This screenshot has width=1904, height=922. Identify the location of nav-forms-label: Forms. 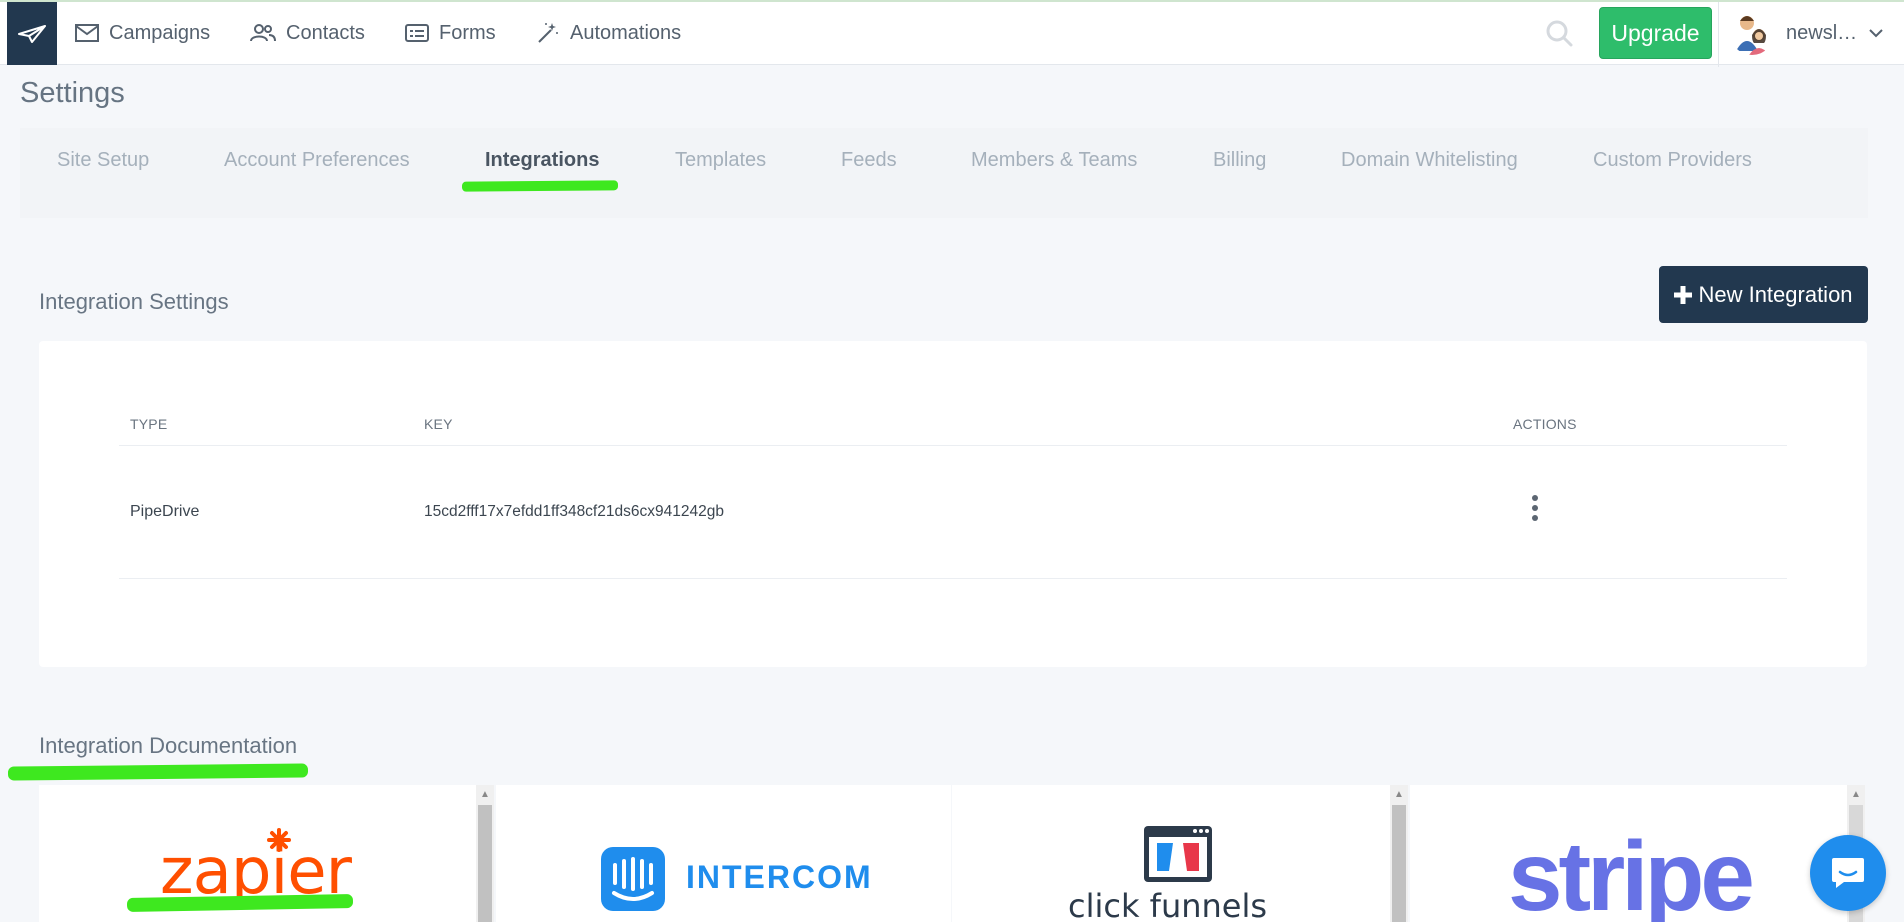
(467, 32).